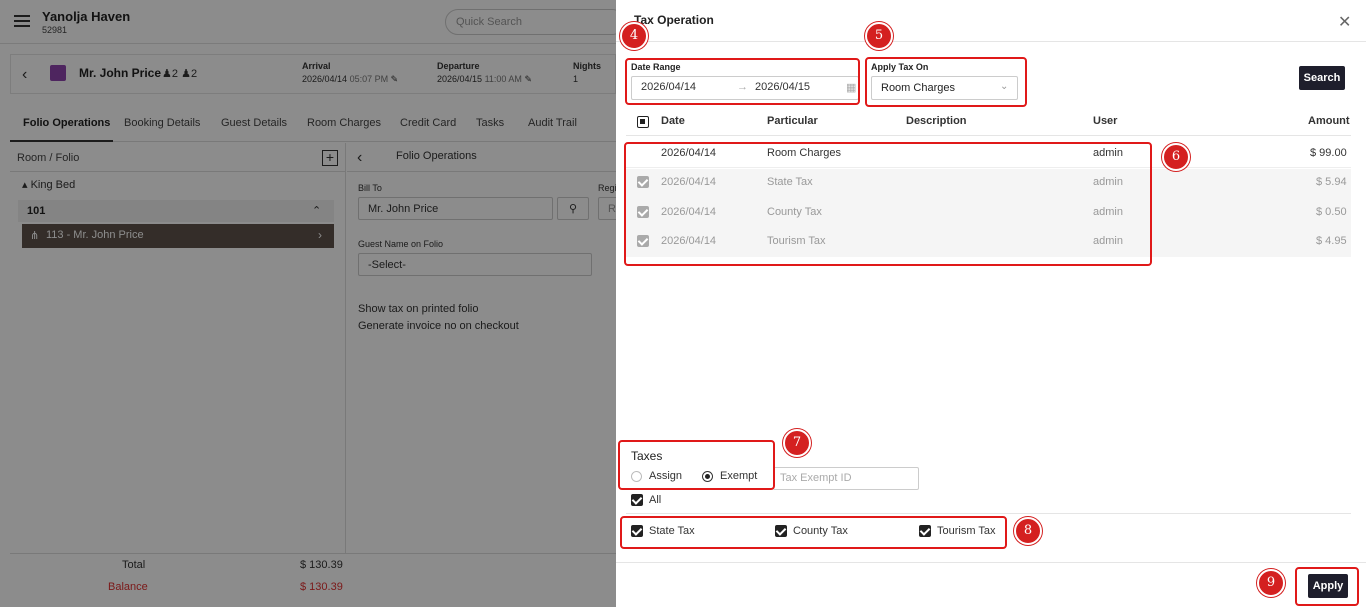 The image size is (1366, 607). I want to click on callout-5: 5, so click(879, 36).